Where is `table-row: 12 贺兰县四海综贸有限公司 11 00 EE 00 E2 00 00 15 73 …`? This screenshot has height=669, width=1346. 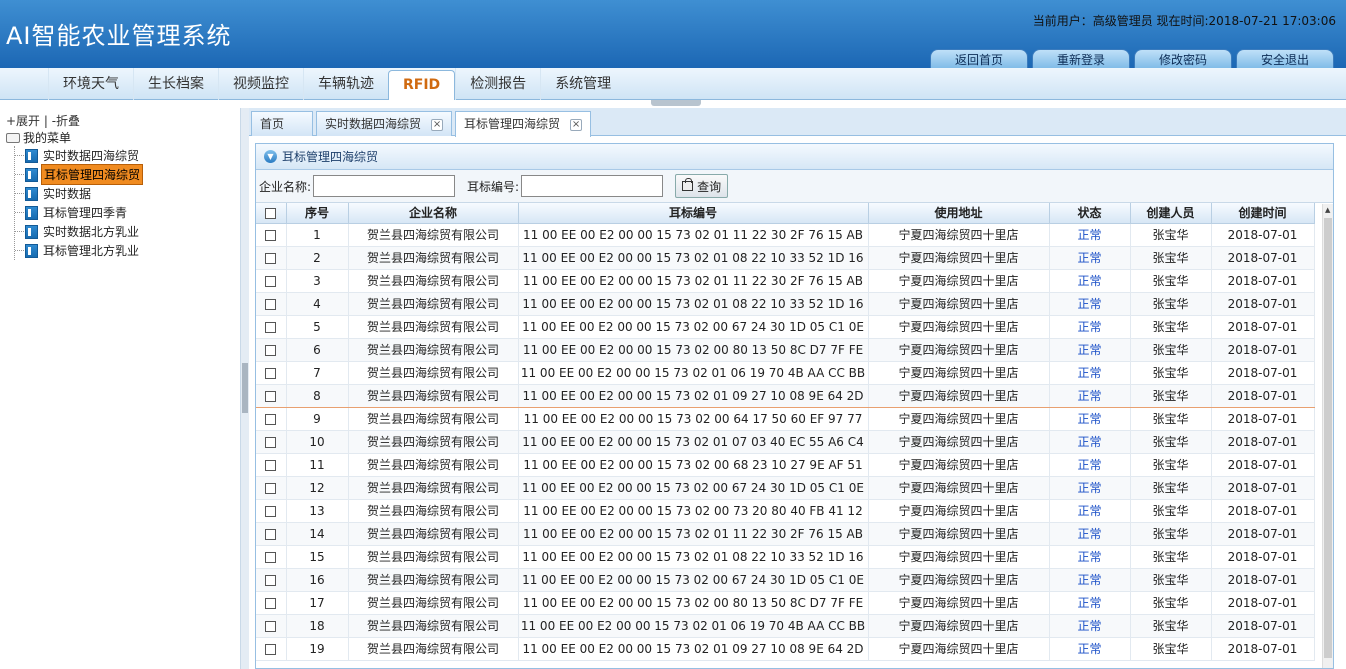 table-row: 12 贺兰县四海综贸有限公司 11 00 EE 00 E2 00 00 15 73 … is located at coordinates (785, 488).